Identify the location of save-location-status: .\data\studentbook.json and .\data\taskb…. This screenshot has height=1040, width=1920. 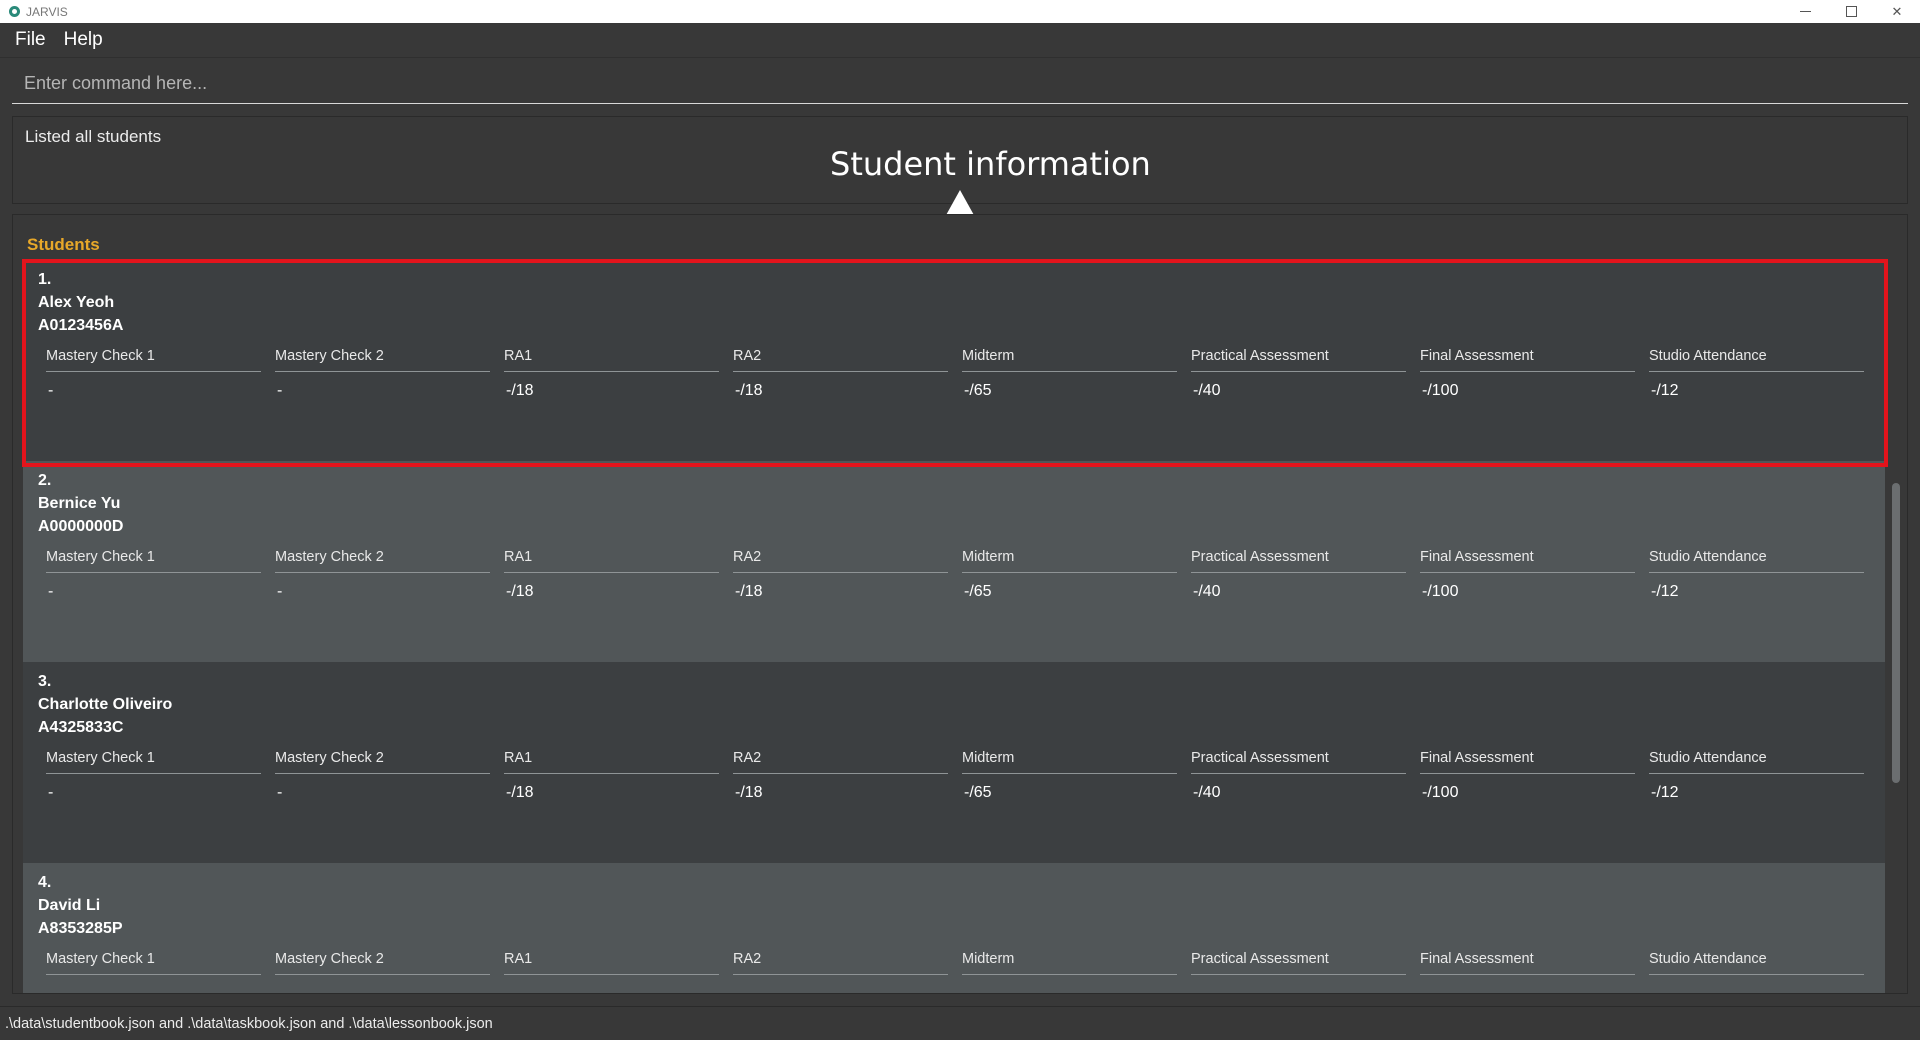
(249, 1023).